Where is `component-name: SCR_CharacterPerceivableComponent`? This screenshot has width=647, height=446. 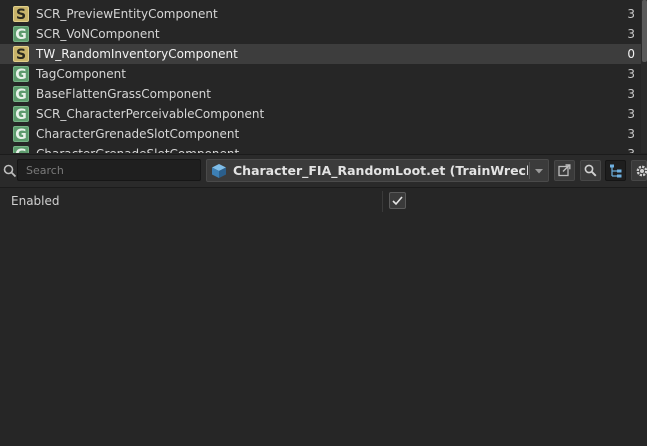
component-name: SCR_CharacterPerceivableComponent is located at coordinates (150, 114).